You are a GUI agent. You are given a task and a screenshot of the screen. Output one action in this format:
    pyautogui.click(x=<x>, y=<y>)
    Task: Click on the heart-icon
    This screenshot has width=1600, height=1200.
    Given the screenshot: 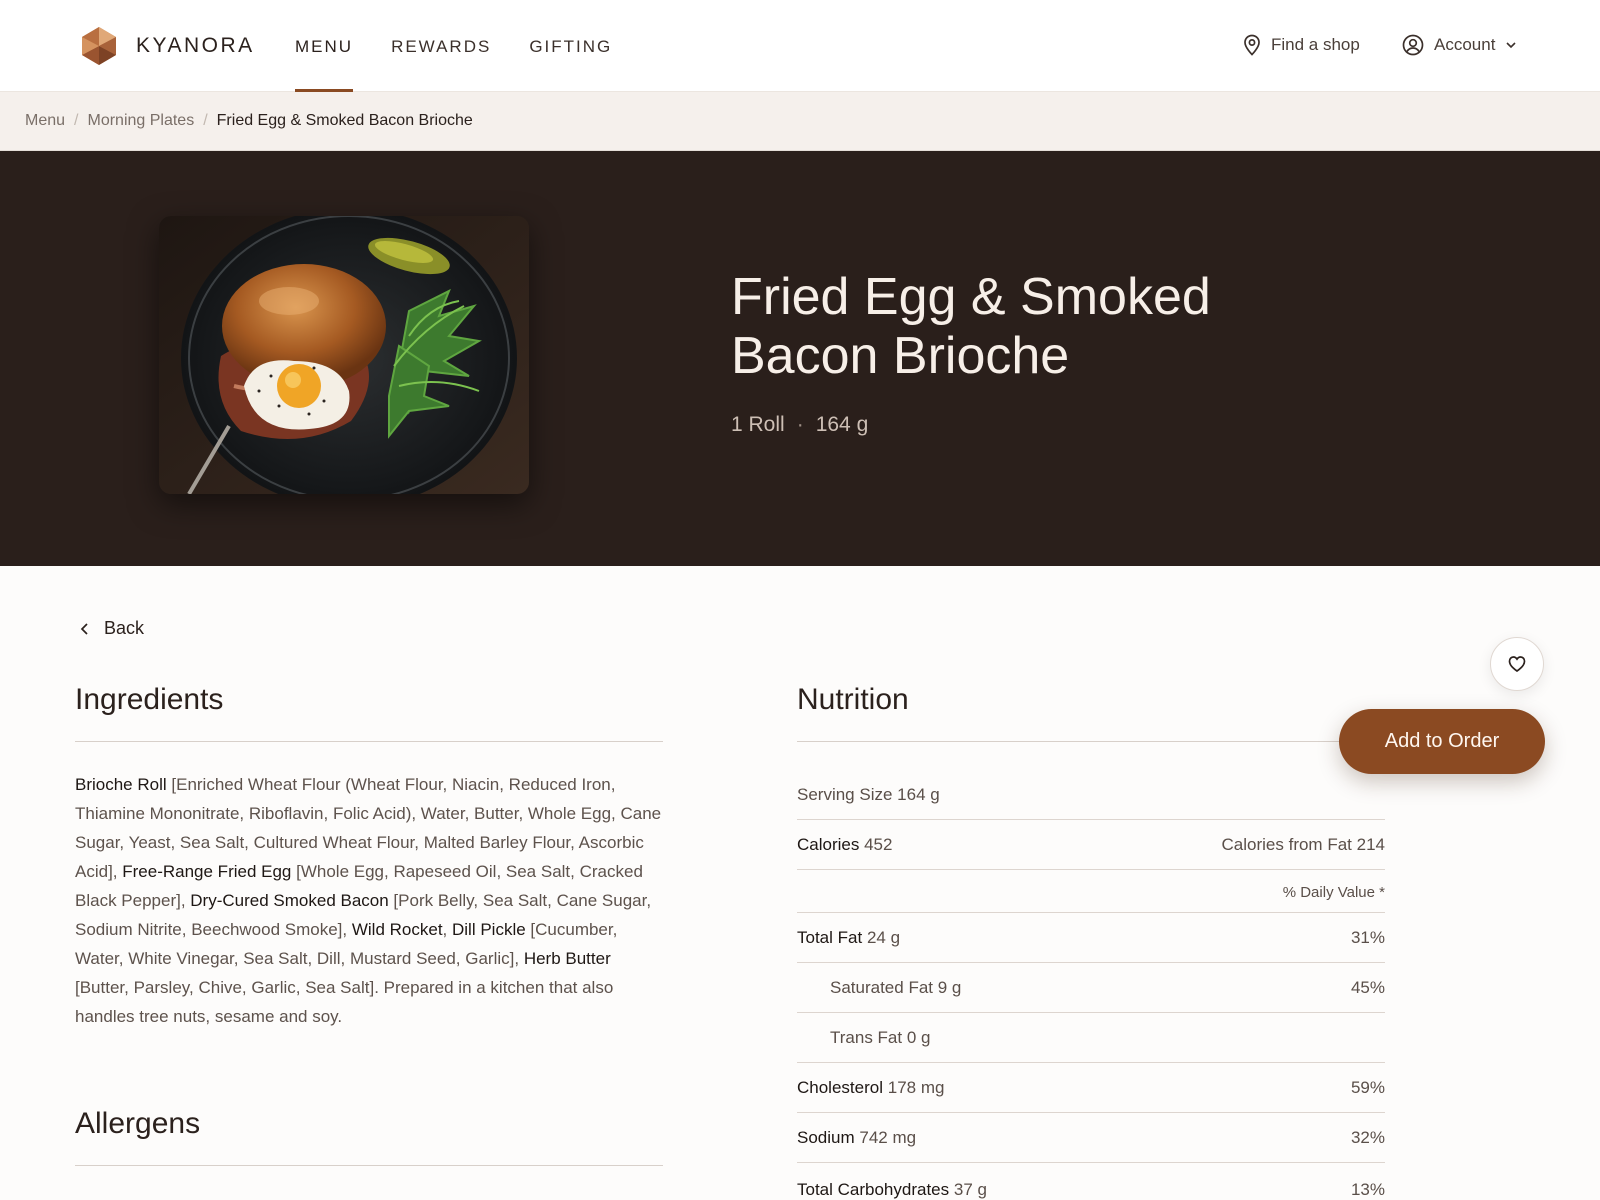 What is the action you would take?
    pyautogui.click(x=1517, y=664)
    